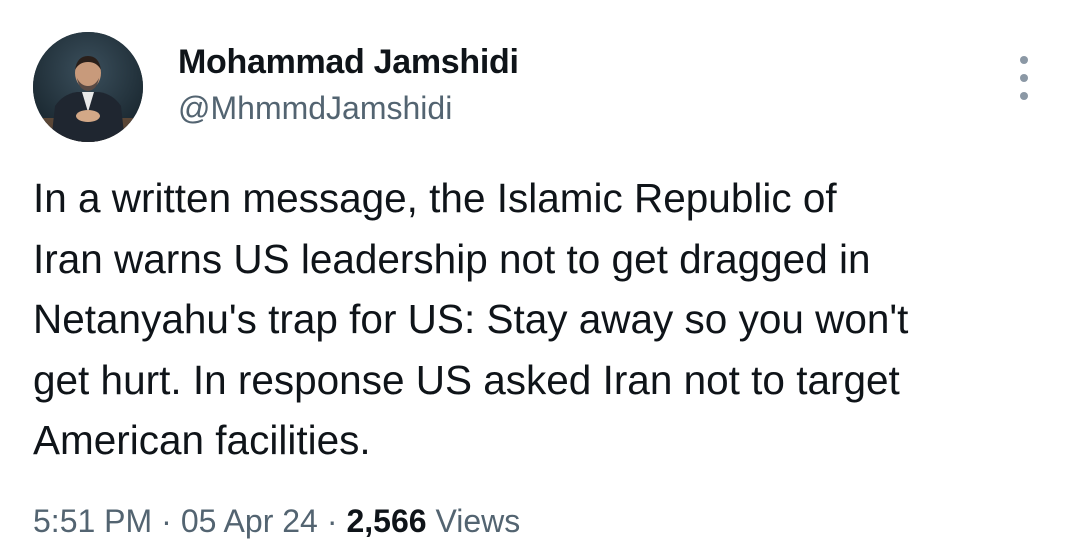  Describe the element at coordinates (92, 521) in the screenshot. I see `tweet-time: 5:51 PM` at that location.